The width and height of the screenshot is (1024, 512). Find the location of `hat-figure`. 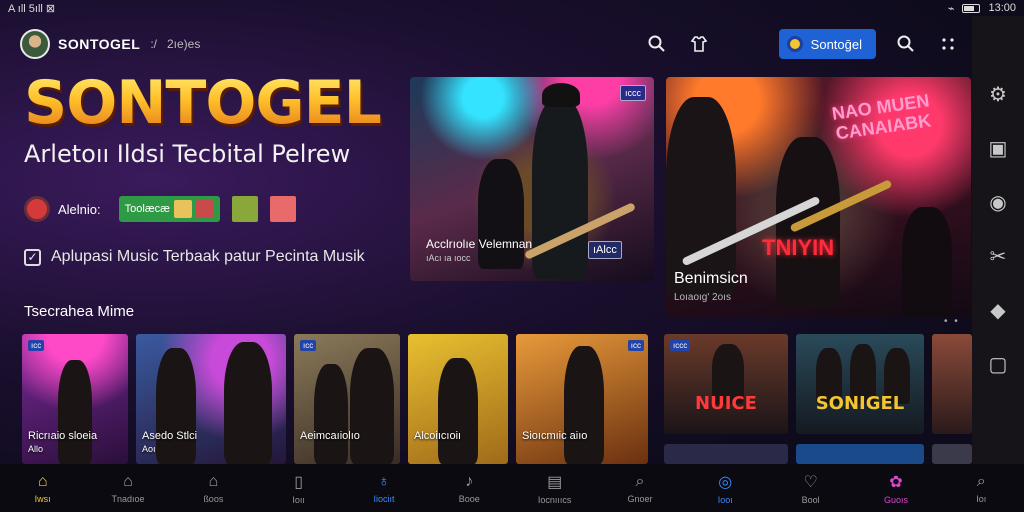

hat-figure is located at coordinates (561, 95).